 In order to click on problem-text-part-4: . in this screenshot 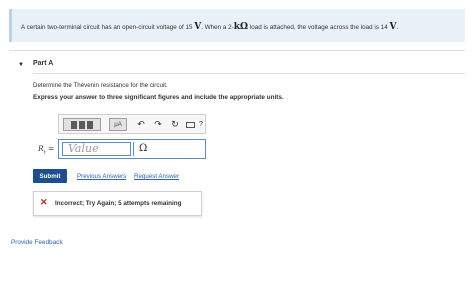, I will do `click(397, 27)`.